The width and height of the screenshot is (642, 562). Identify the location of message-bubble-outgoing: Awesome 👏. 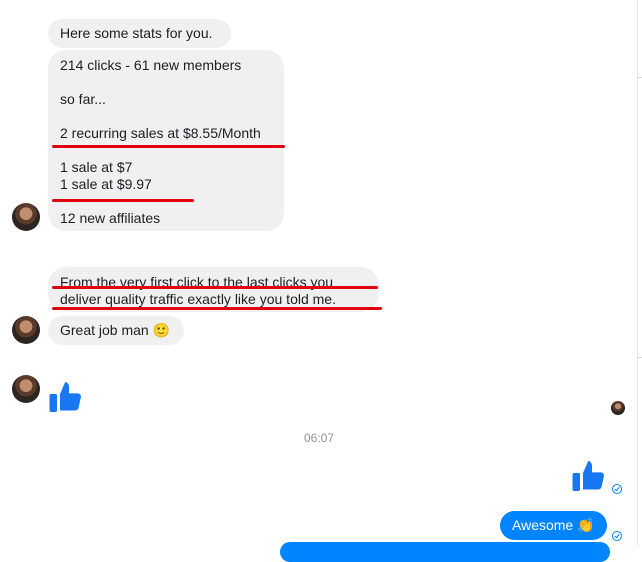
(553, 525).